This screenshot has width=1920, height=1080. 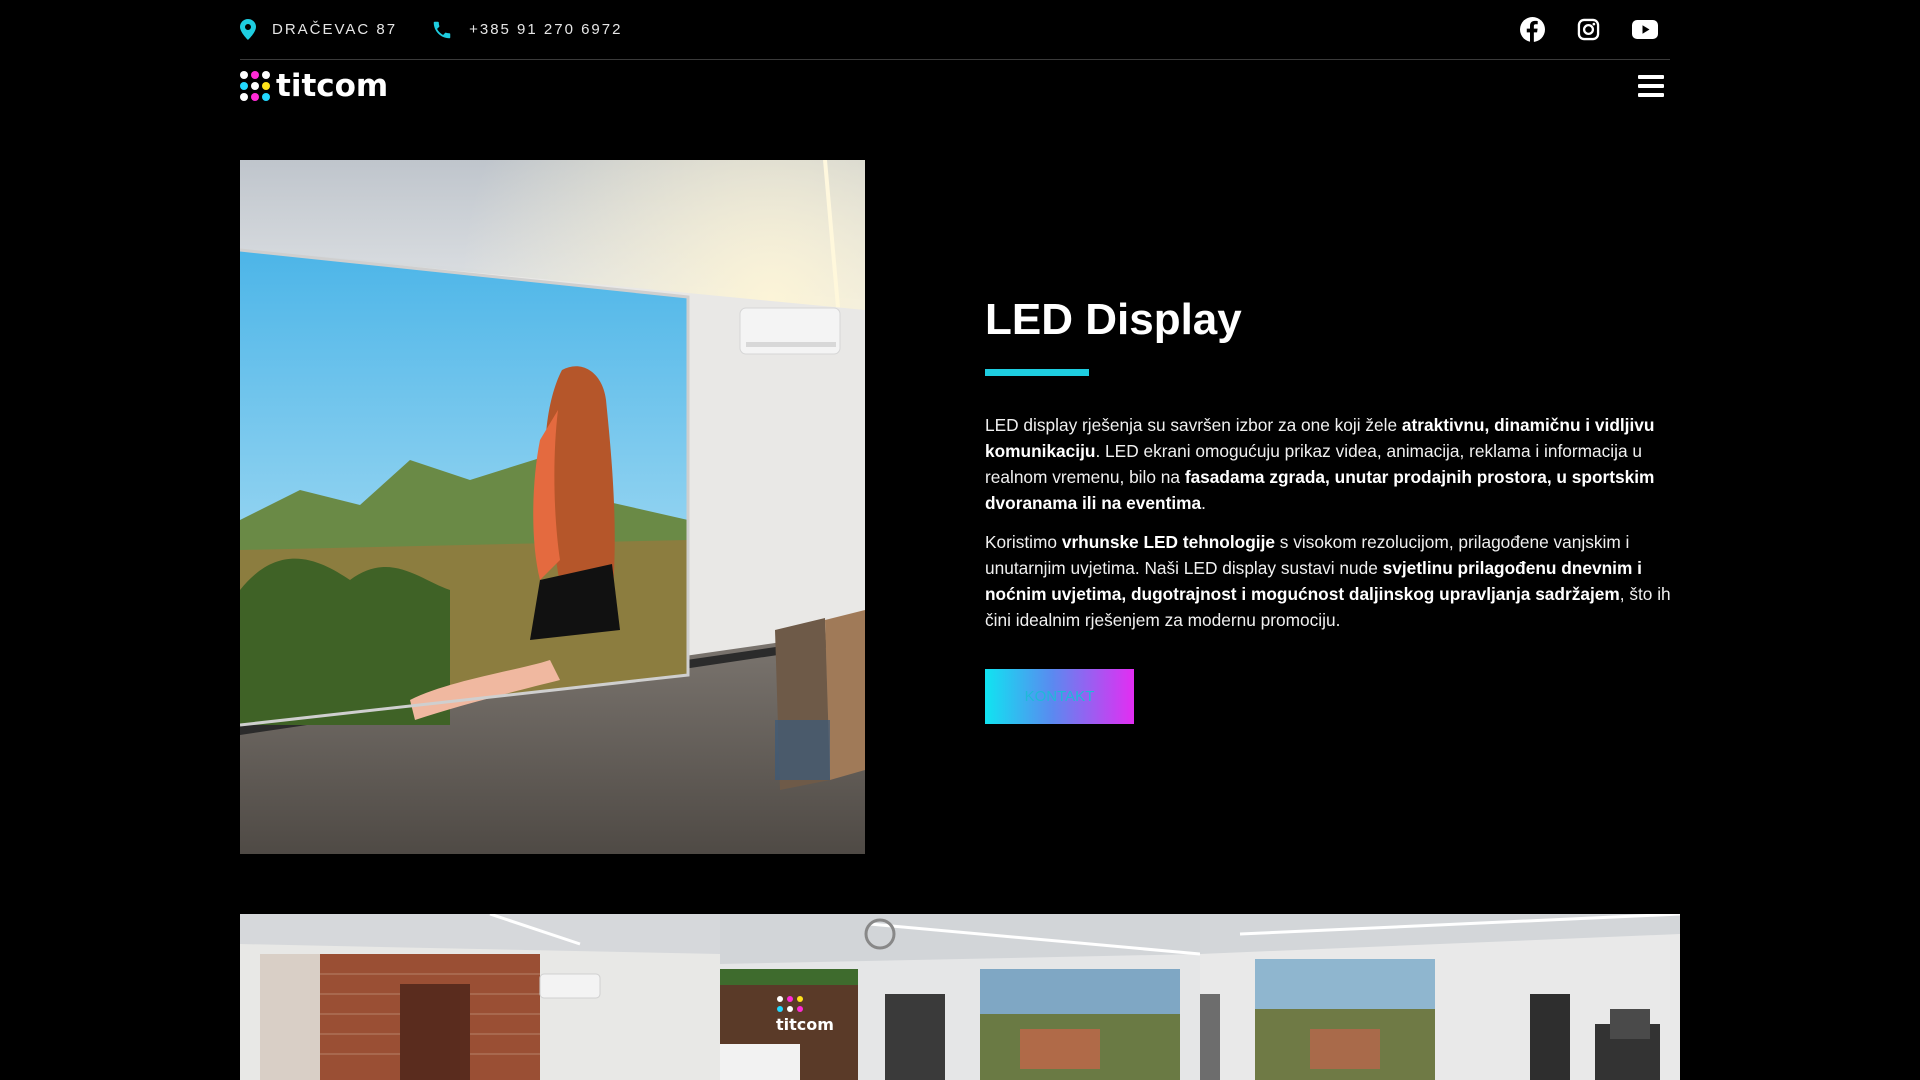 What do you see at coordinates (805, 1024) in the screenshot?
I see `wall-logo-text: titcom` at bounding box center [805, 1024].